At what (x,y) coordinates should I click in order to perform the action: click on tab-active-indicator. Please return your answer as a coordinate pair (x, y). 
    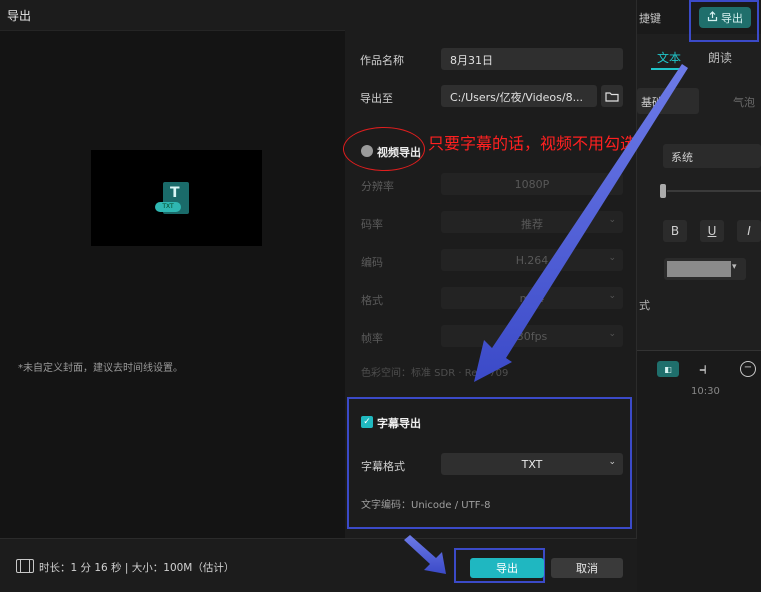
    Looking at the image, I should click on (669, 69).